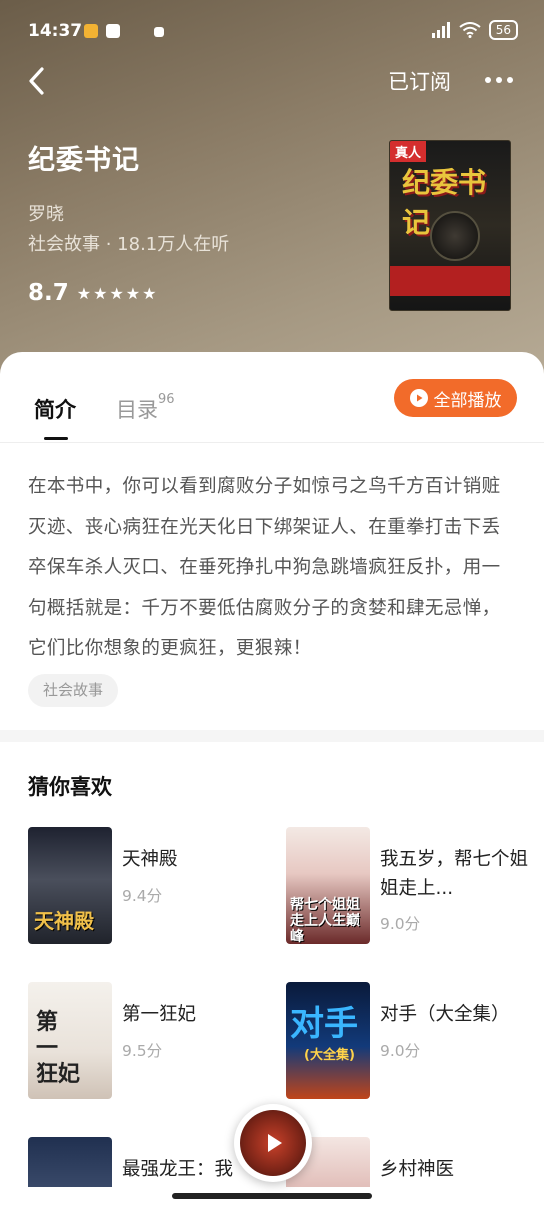 The image size is (544, 1210). Describe the element at coordinates (70, 1162) in the screenshot. I see `recommend-cover` at that location.